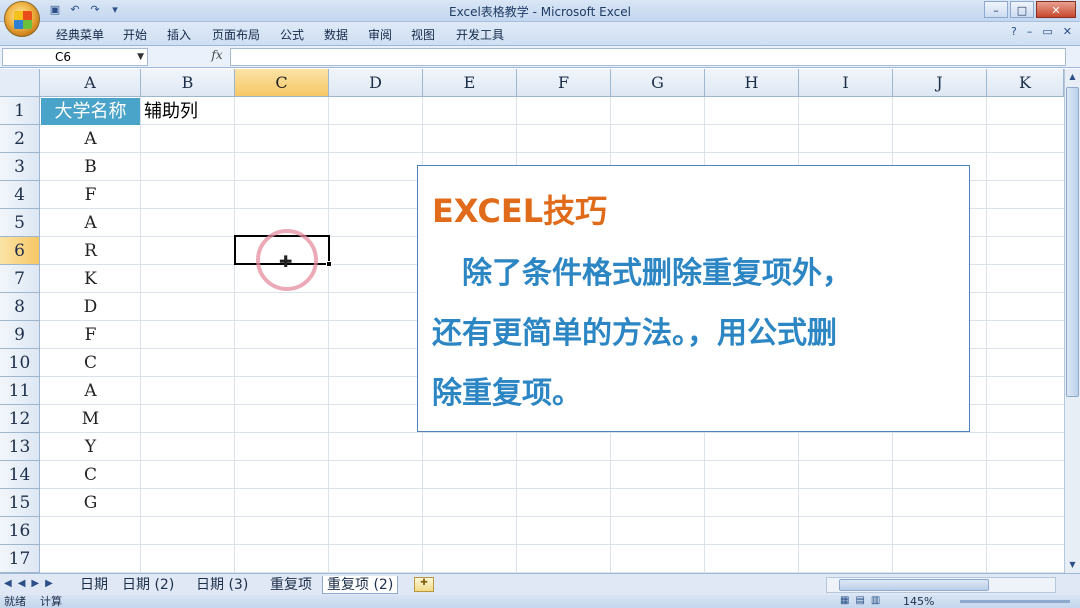  Describe the element at coordinates (90, 195) in the screenshot. I see `cell-a4: F` at that location.